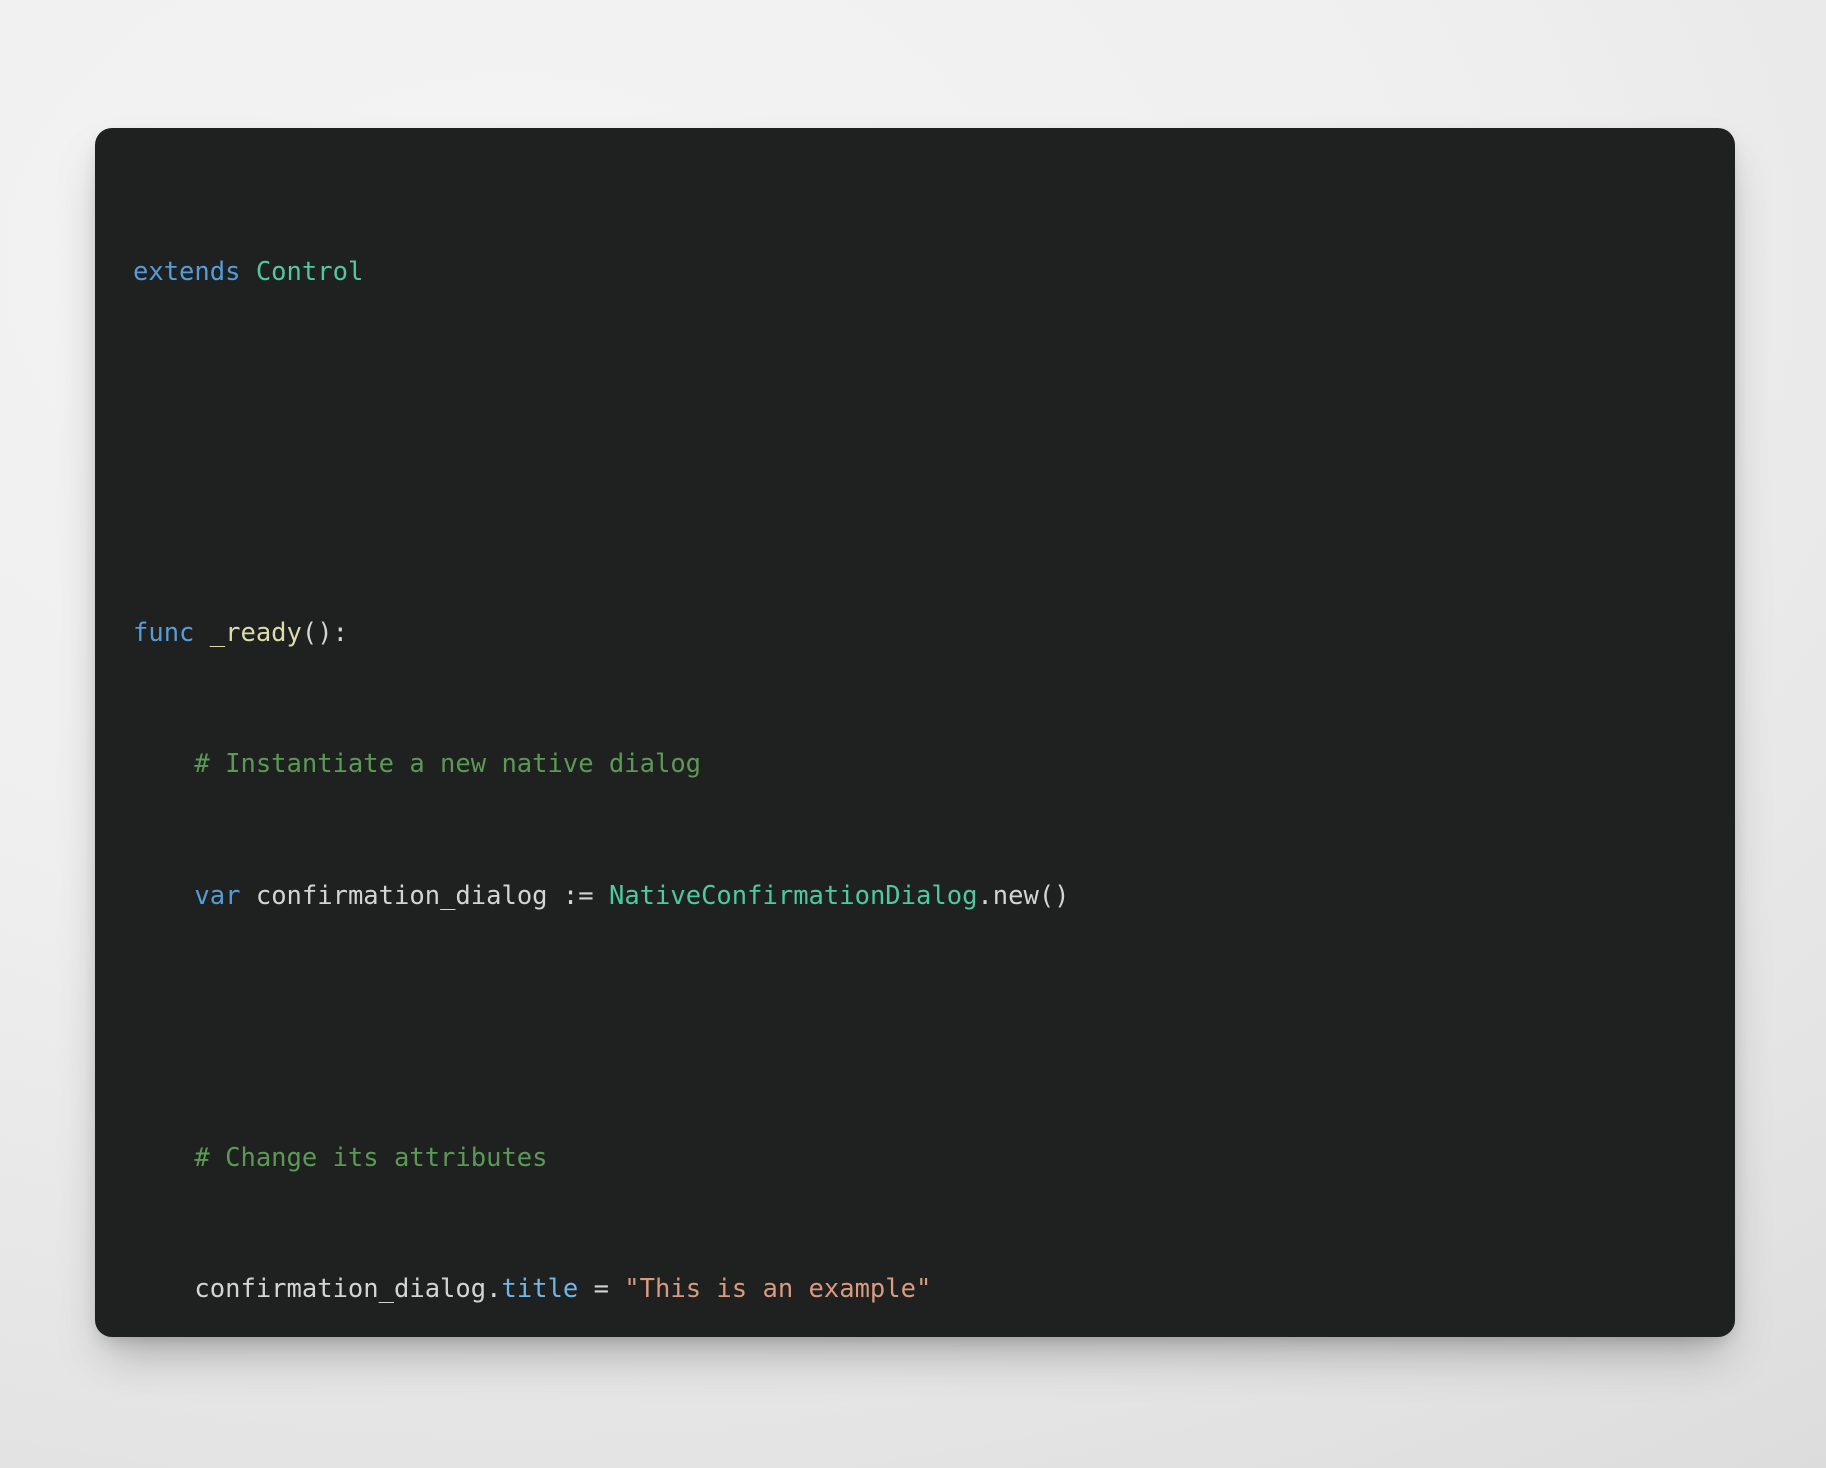 This screenshot has width=1826, height=1468. What do you see at coordinates (915, 272) in the screenshot?
I see `code-line-extends: extends Control` at bounding box center [915, 272].